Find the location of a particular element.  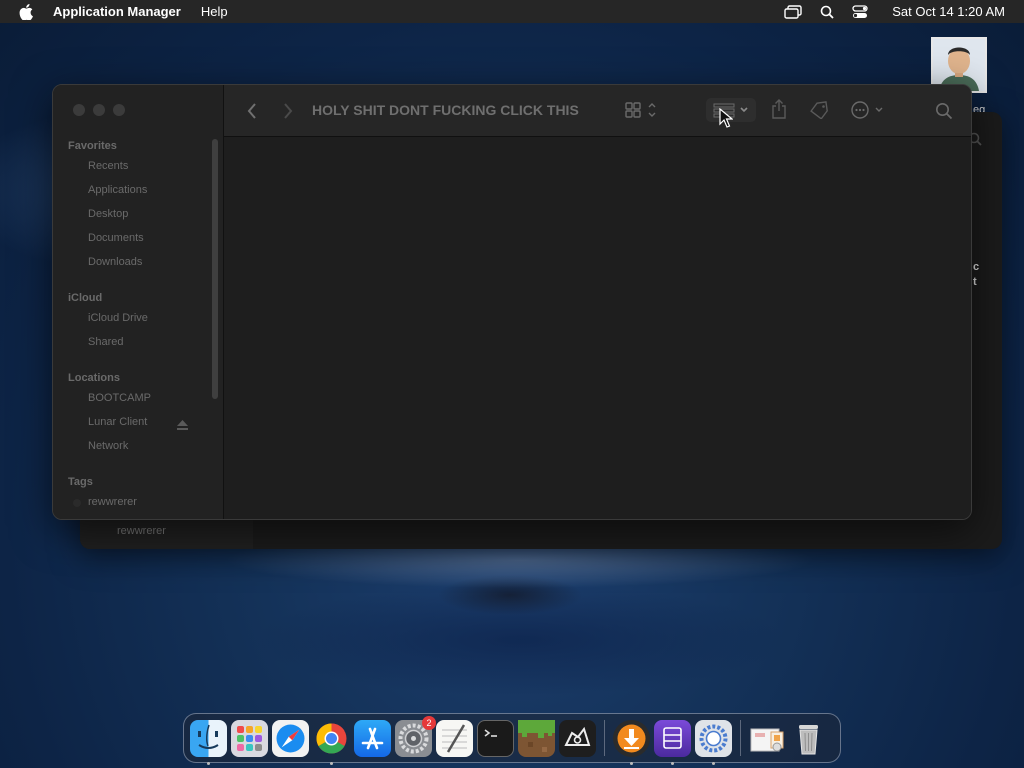

sidebar-item-documents: Documents is located at coordinates (116, 238).